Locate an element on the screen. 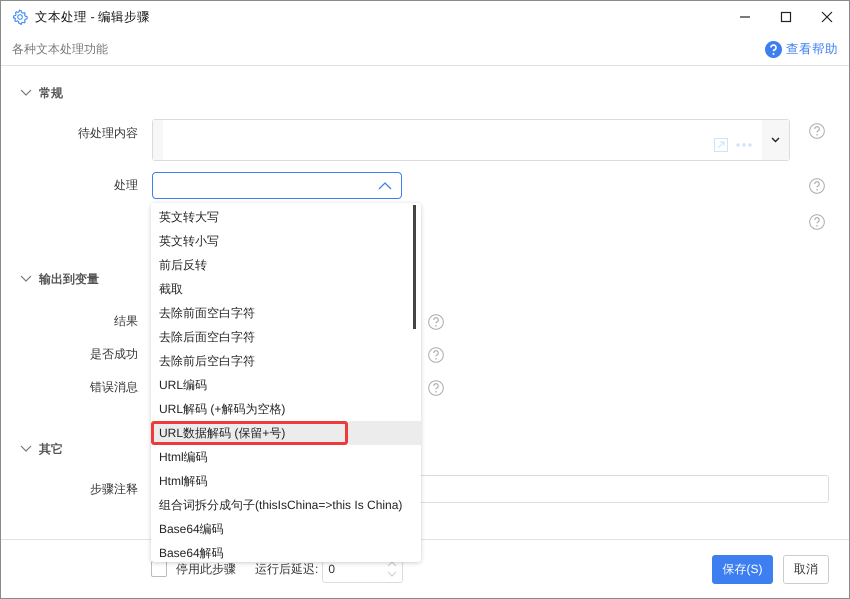 The width and height of the screenshot is (850, 599). section-title: 常规 is located at coordinates (51, 93).